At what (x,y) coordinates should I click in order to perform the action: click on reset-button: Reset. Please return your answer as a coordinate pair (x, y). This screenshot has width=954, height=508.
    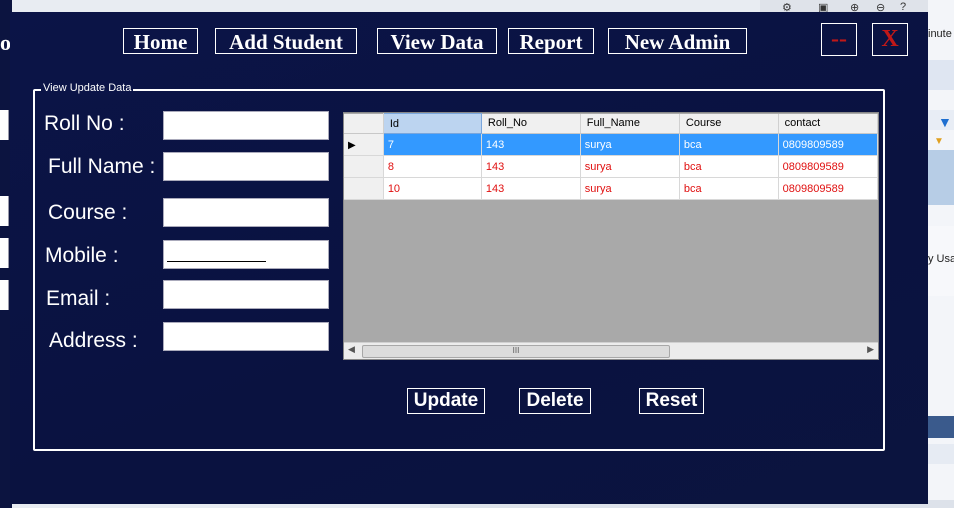
    Looking at the image, I should click on (671, 401).